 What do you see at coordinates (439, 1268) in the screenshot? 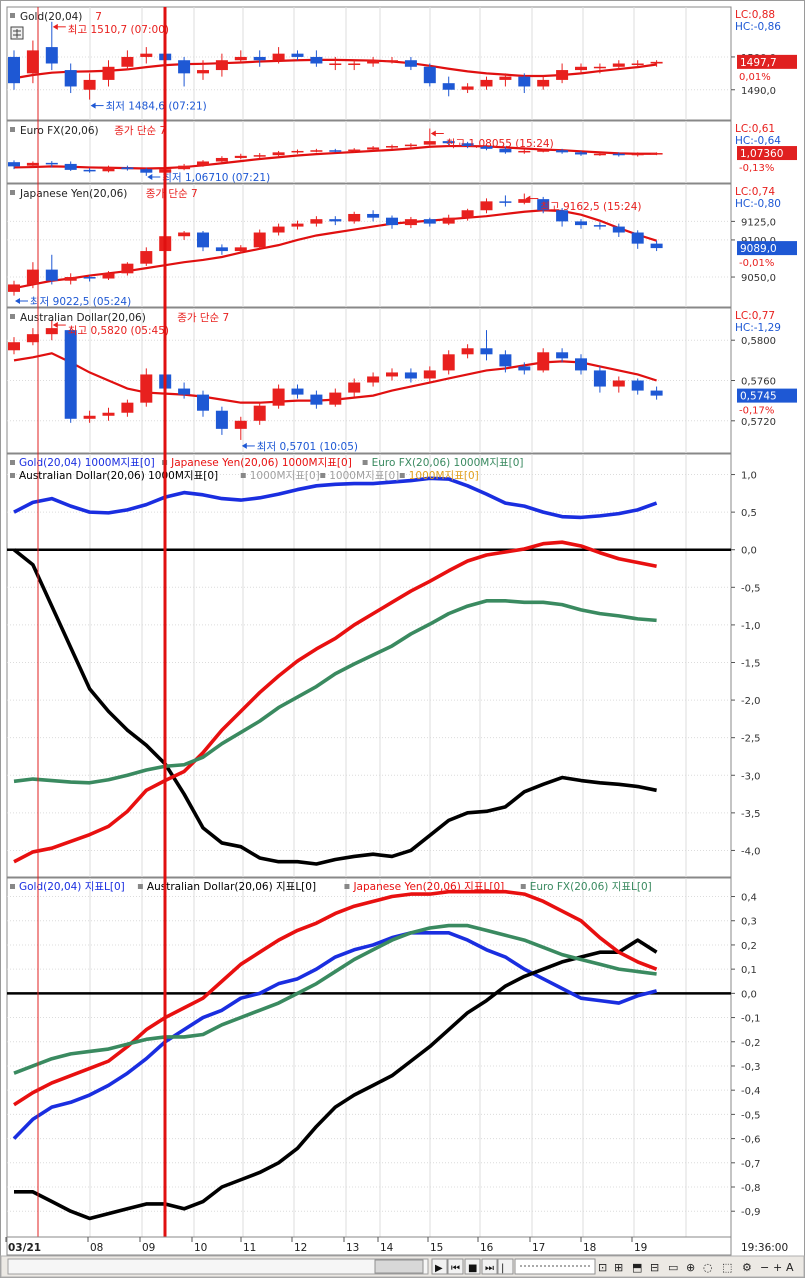
I see `scroll-right-icon: ▶` at bounding box center [439, 1268].